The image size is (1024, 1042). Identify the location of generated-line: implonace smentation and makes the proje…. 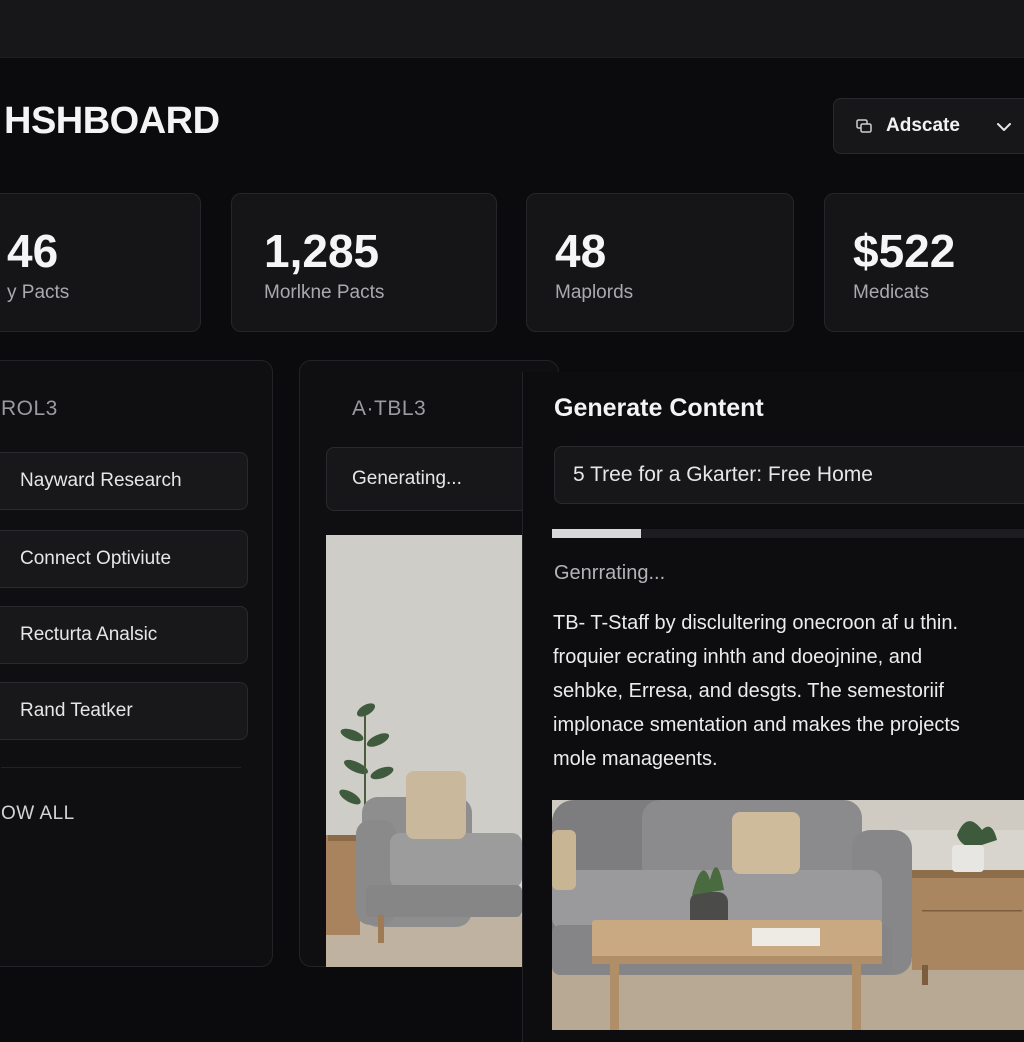
(756, 725).